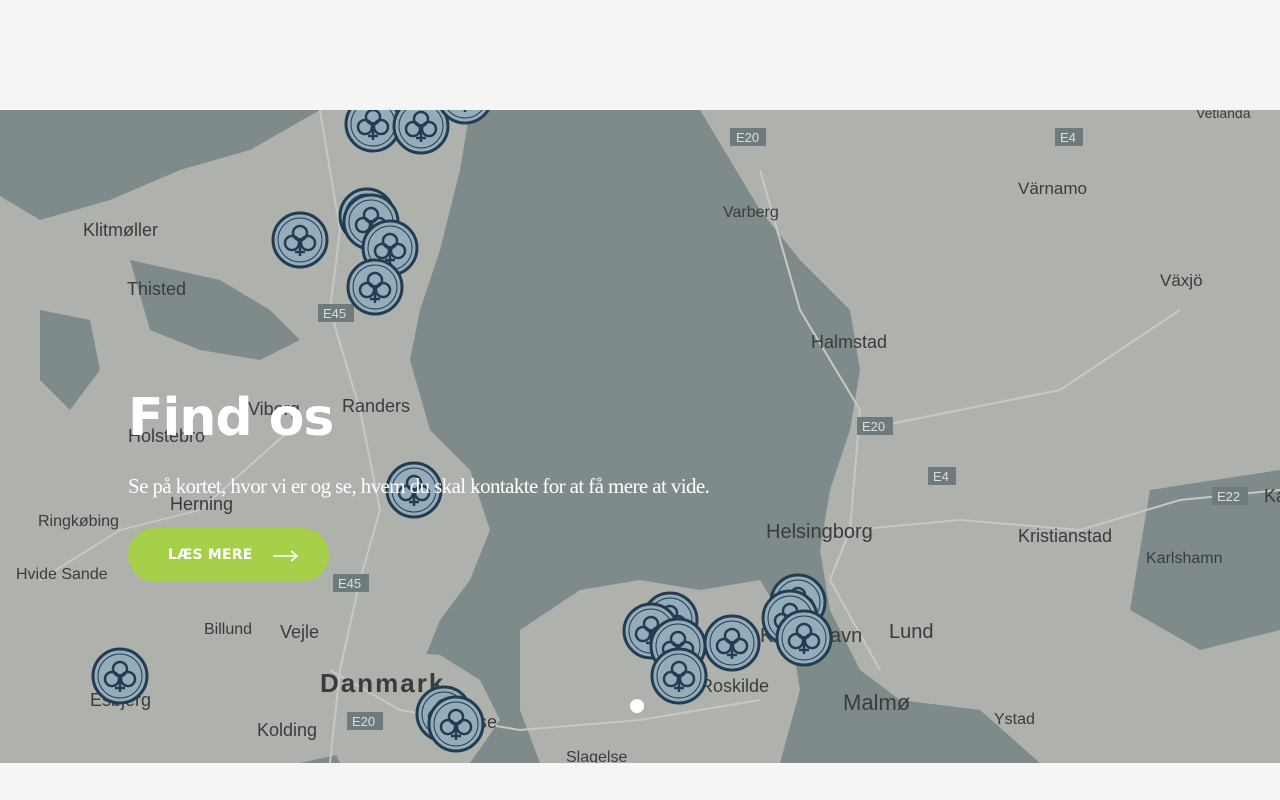 This screenshot has height=800, width=1280. Describe the element at coordinates (210, 555) in the screenshot. I see `read-more-label: LÆS MERE` at that location.